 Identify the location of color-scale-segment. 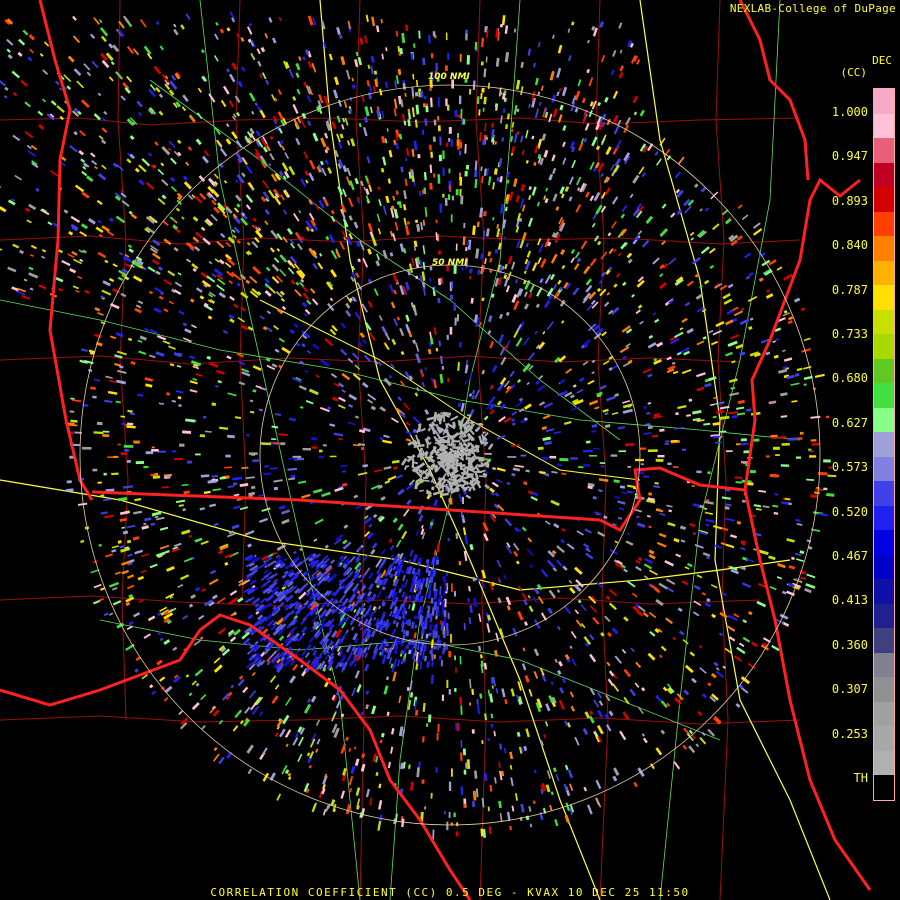
(884, 518).